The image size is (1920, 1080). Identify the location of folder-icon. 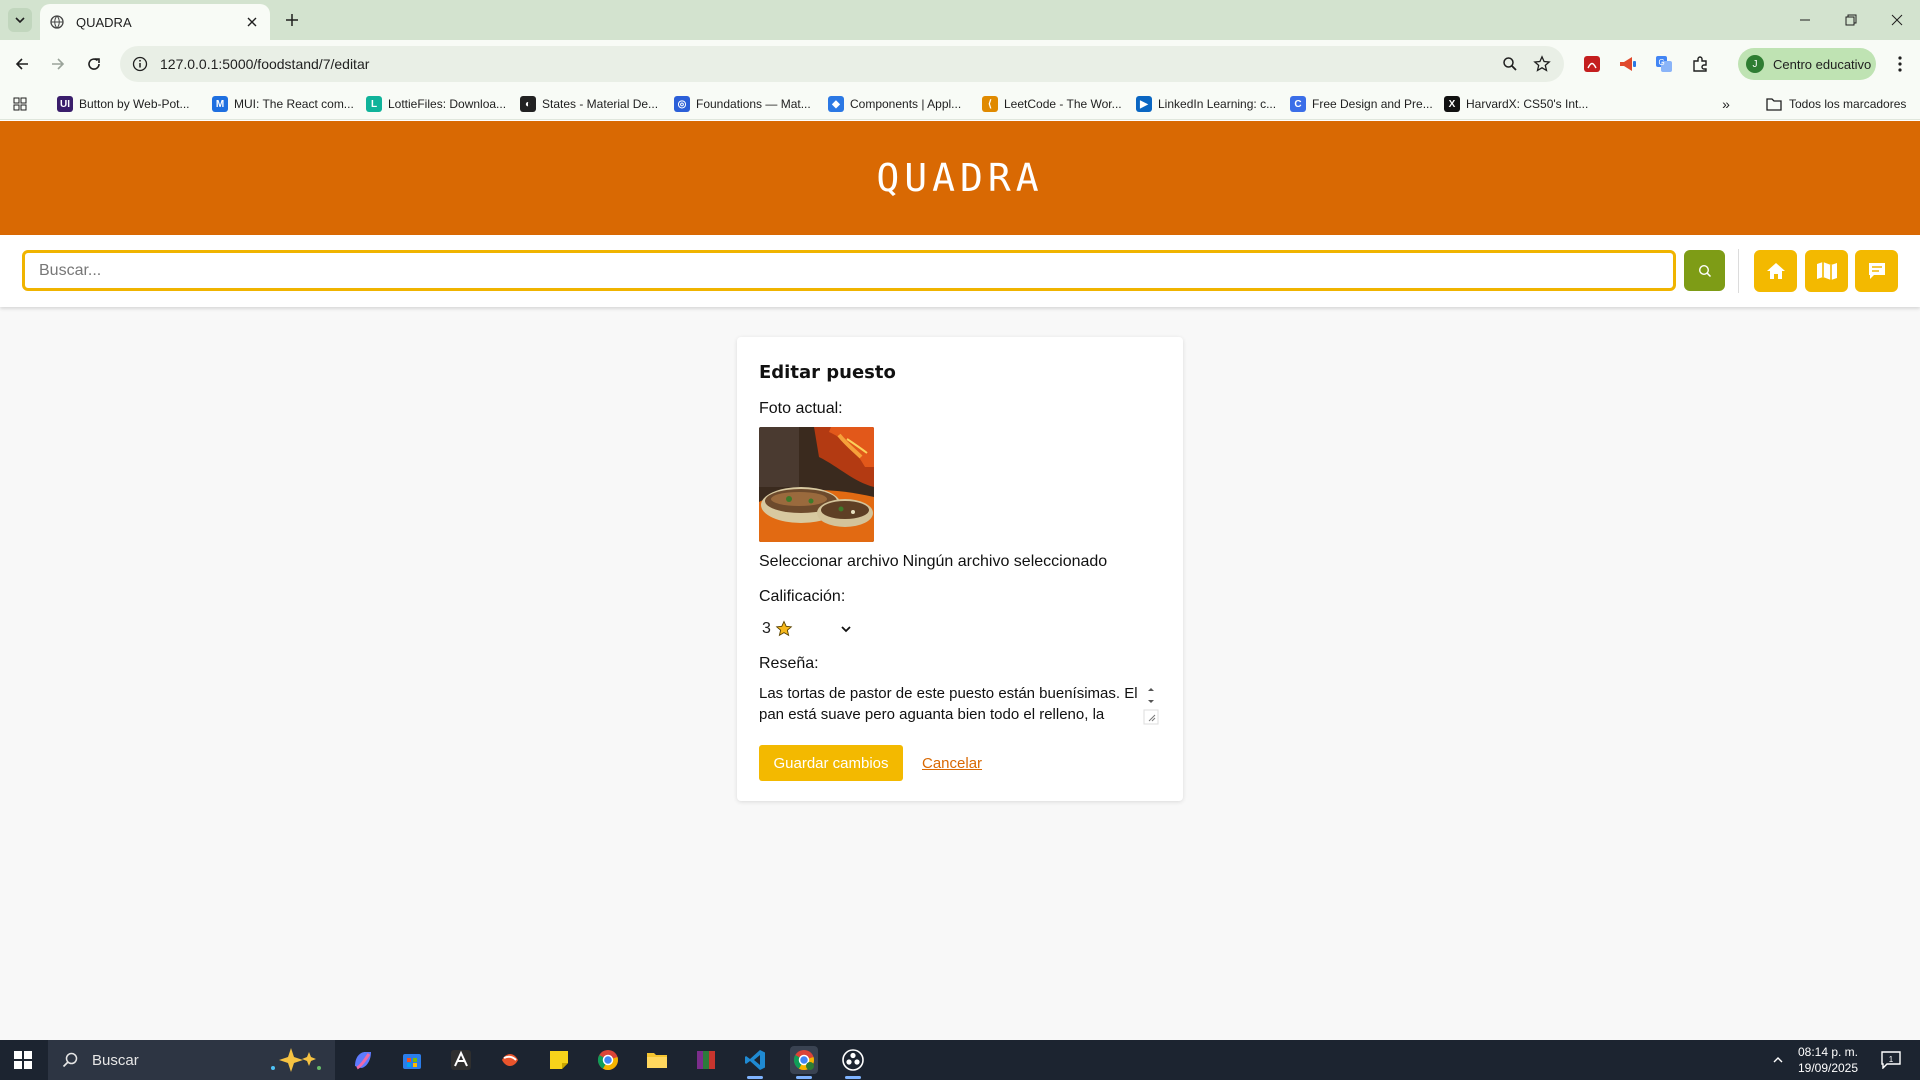
(1774, 104).